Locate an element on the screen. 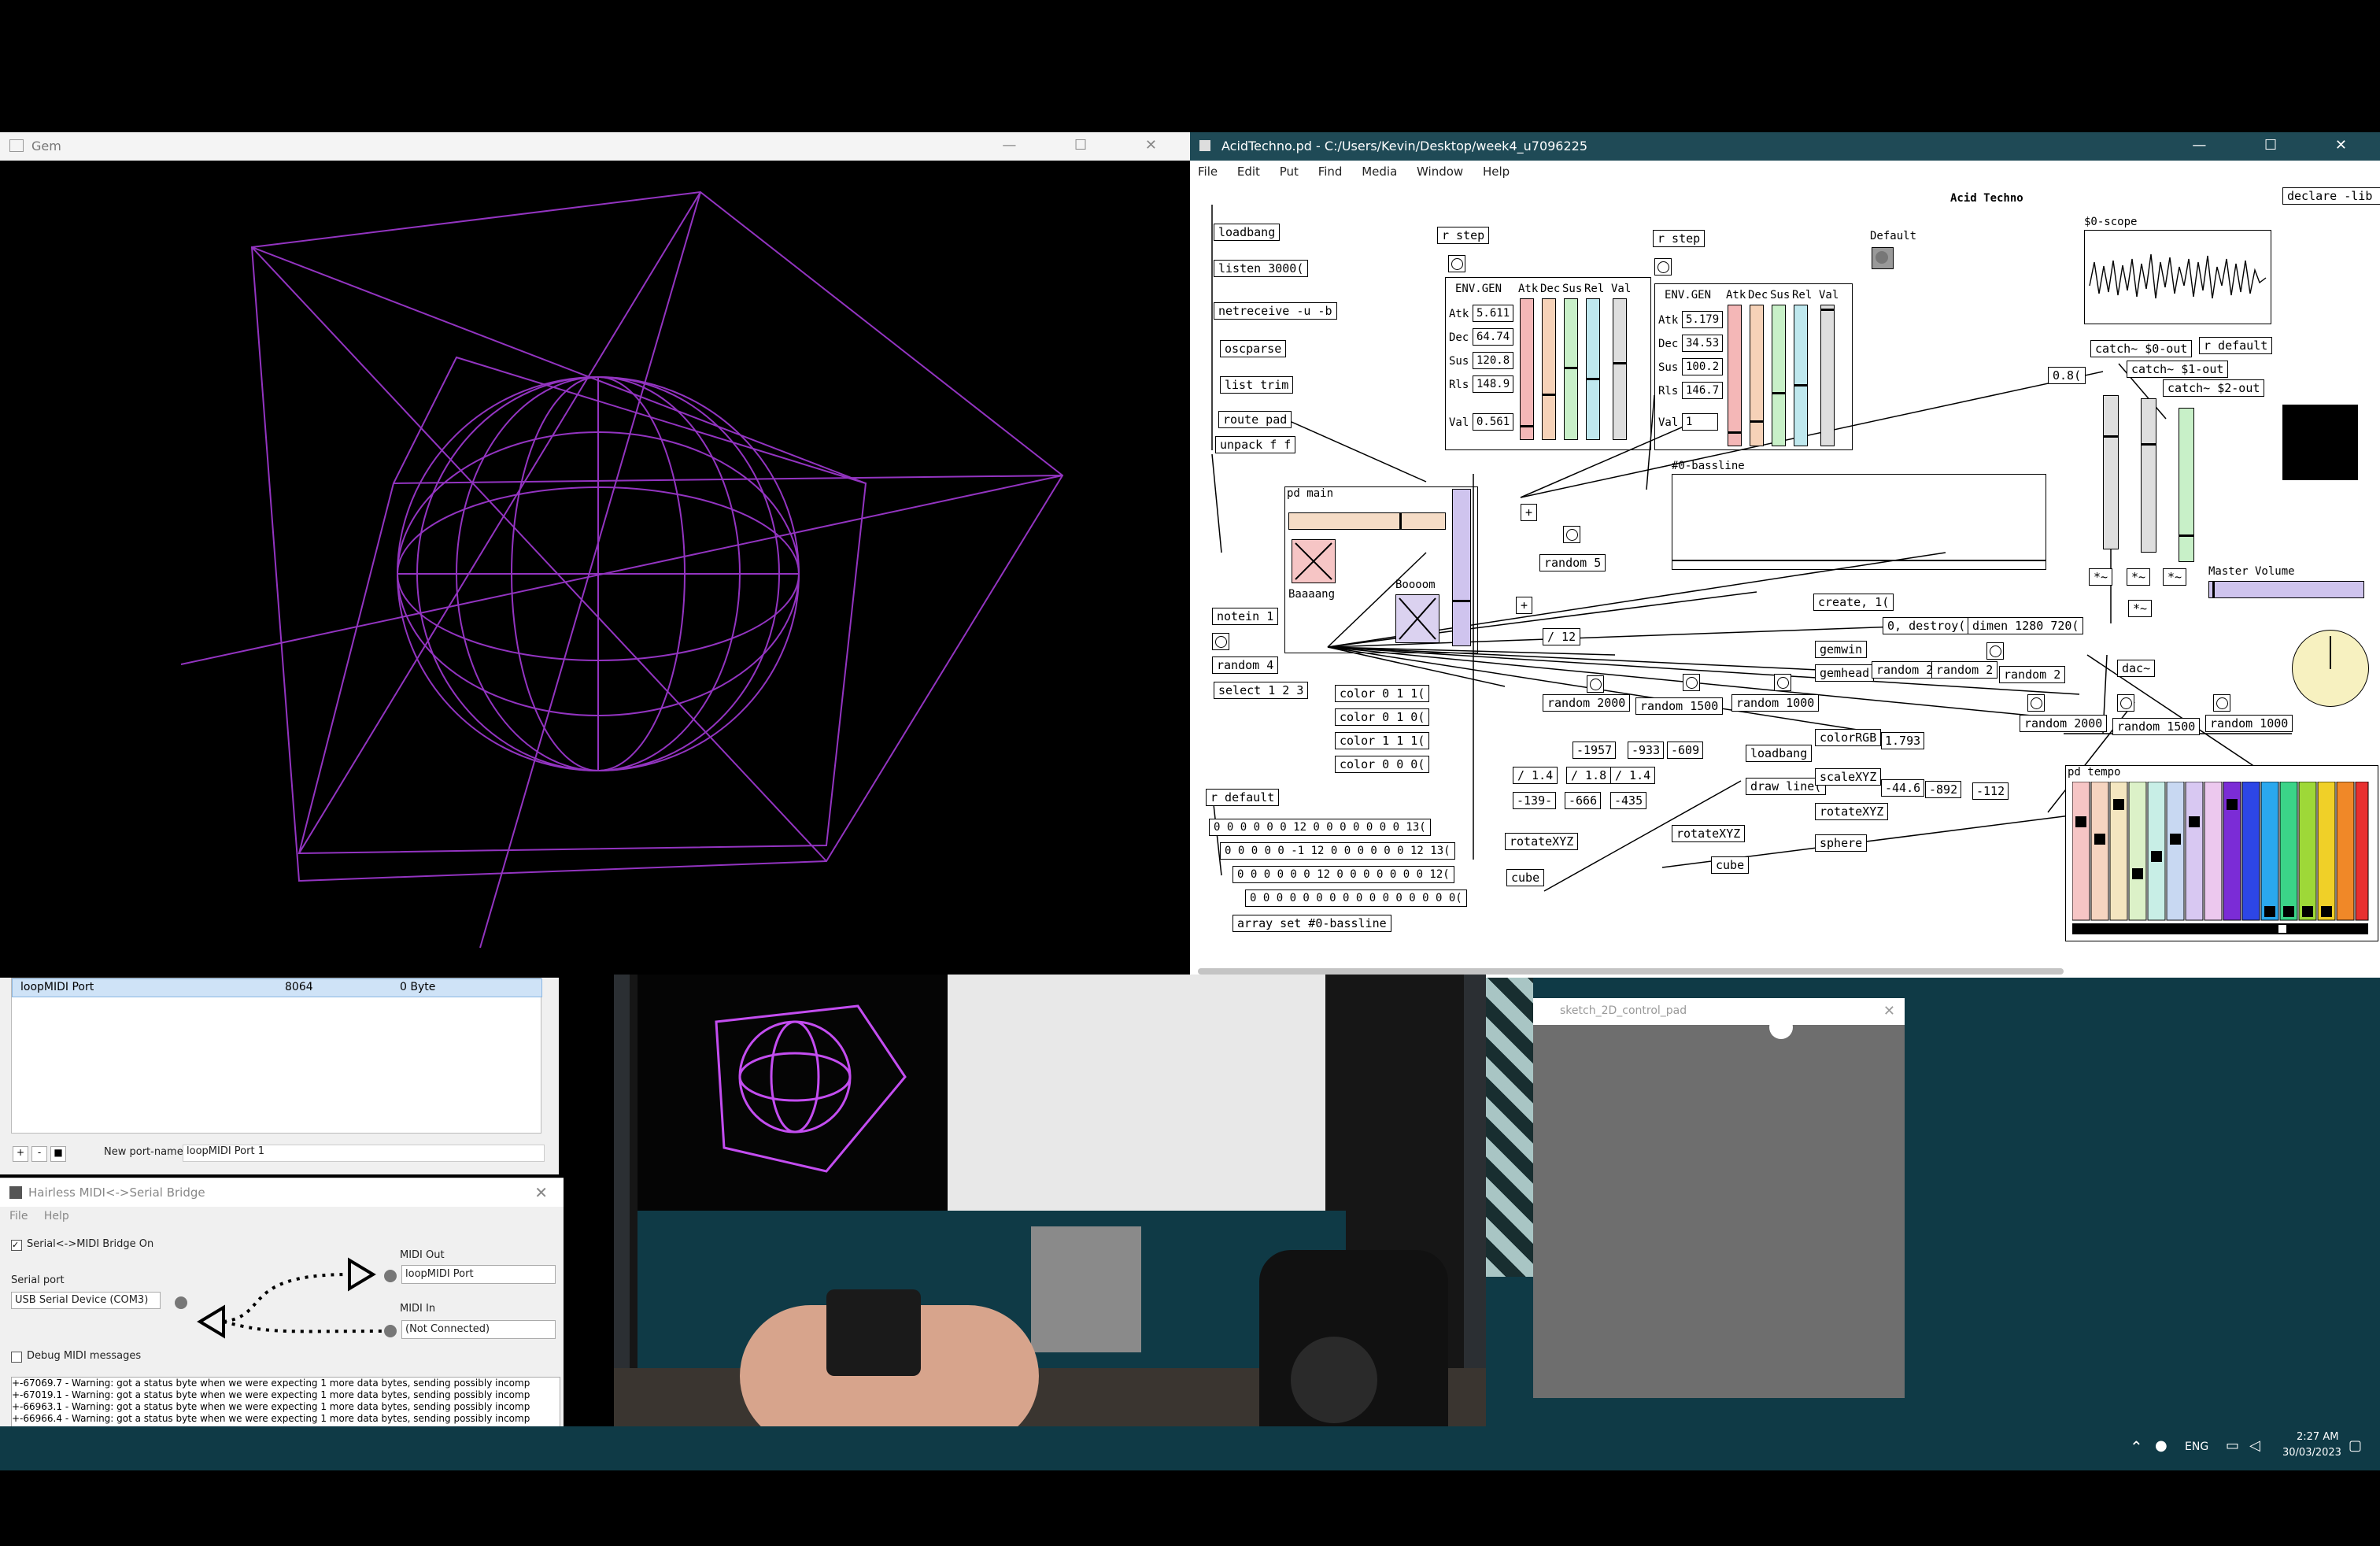 The height and width of the screenshot is (1546, 2380). r-step-object-2: r step is located at coordinates (1680, 239).